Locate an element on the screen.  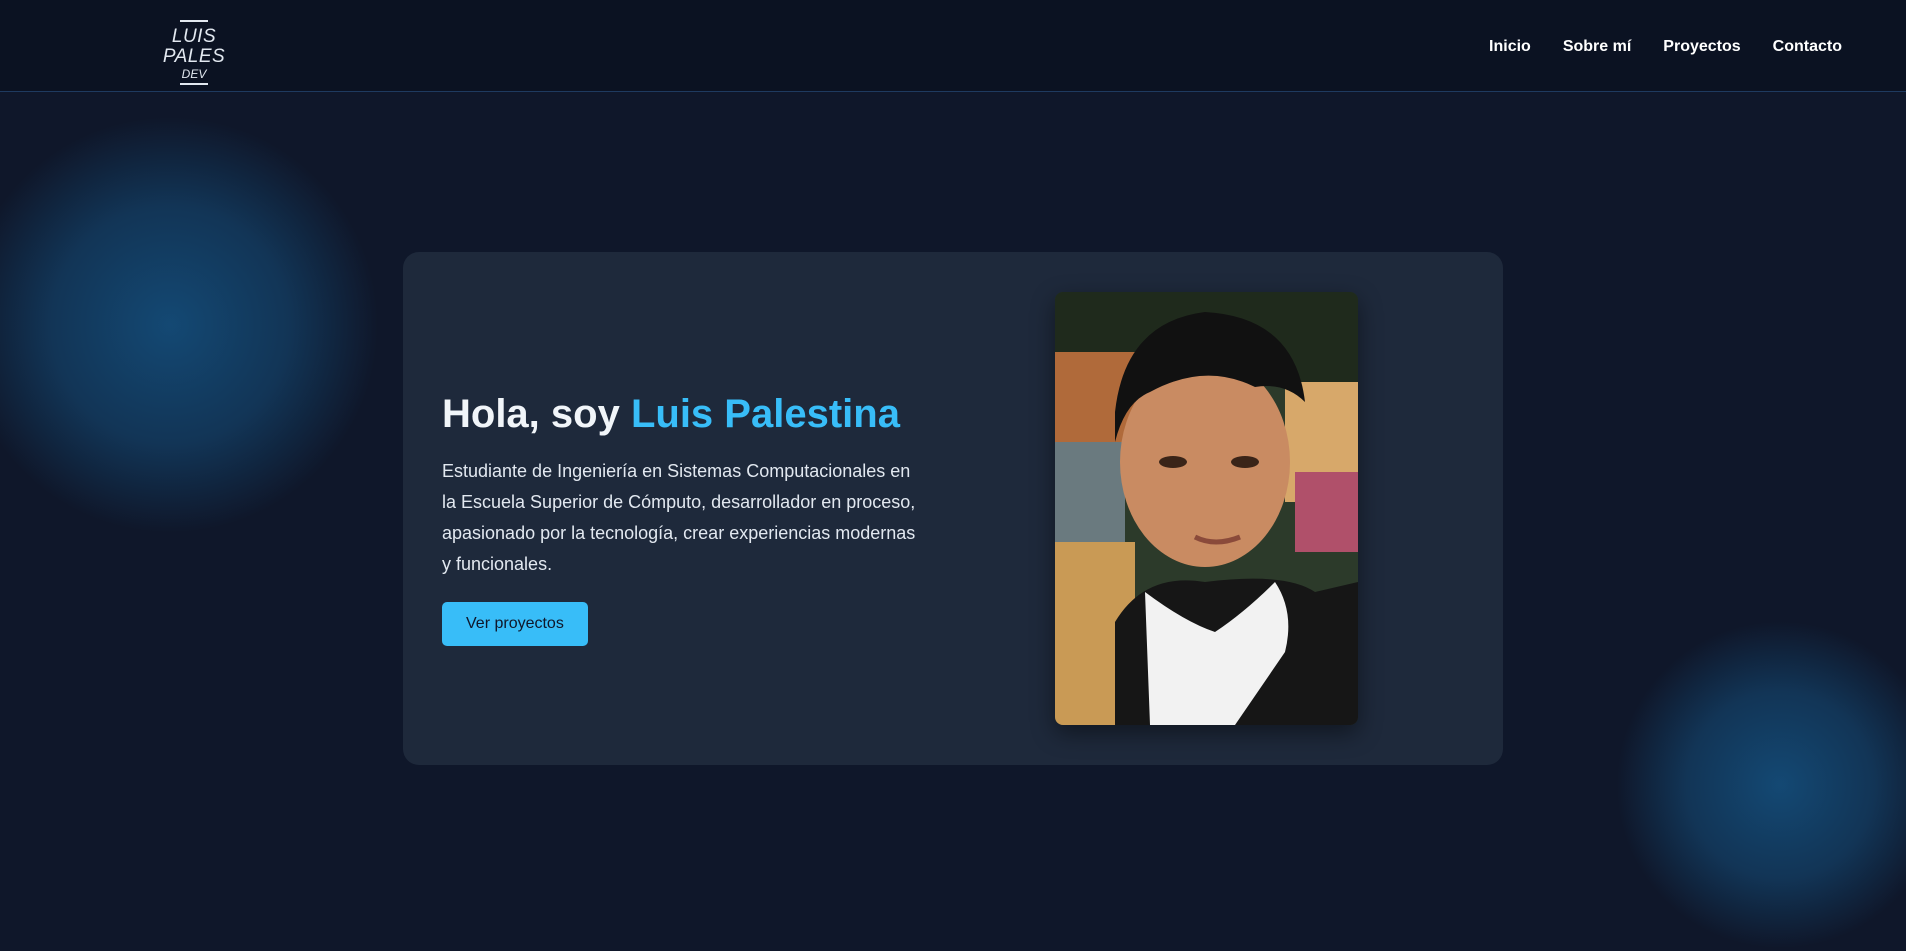
profile-photo is located at coordinates (1206, 508).